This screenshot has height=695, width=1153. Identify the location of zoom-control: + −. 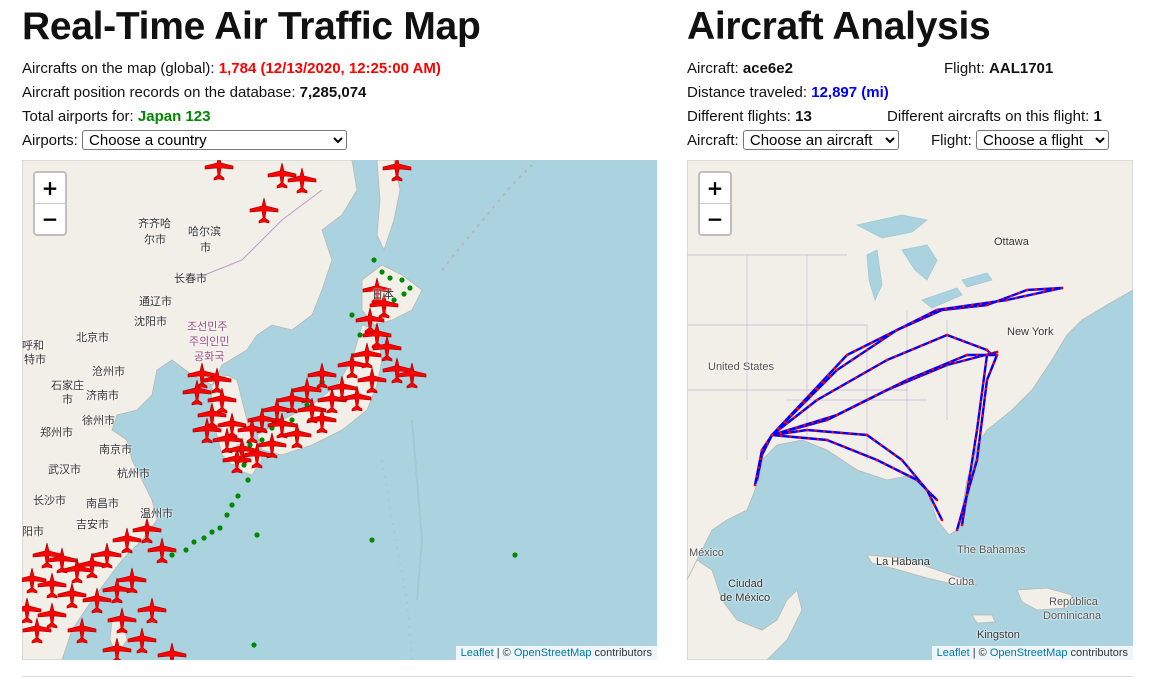
(50, 203).